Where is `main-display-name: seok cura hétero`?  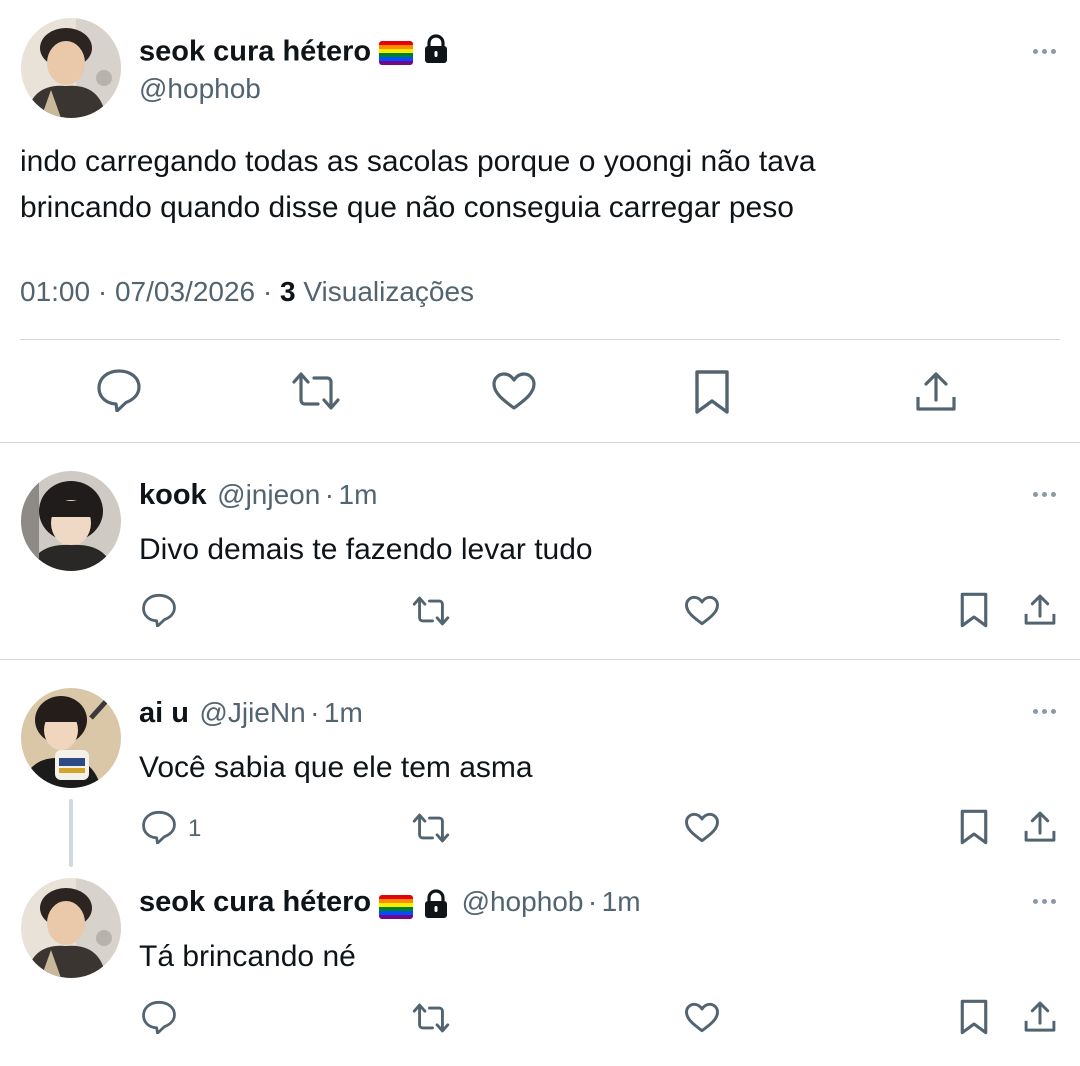
main-display-name: seok cura hétero is located at coordinates (294, 53).